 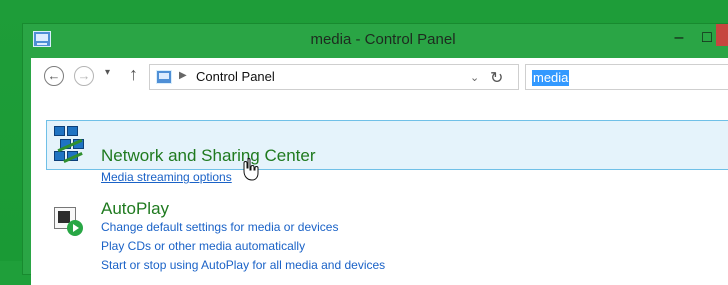 I want to click on search-query: media, so click(x=551, y=78).